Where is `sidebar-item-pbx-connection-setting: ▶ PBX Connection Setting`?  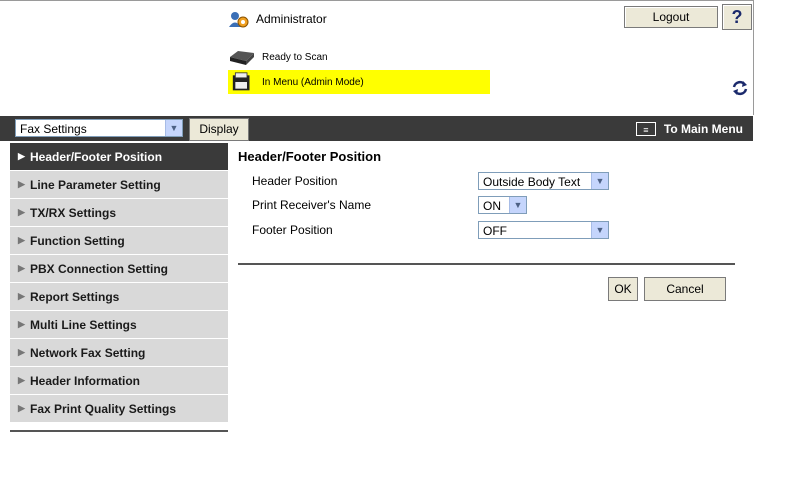
sidebar-item-pbx-connection-setting: ▶ PBX Connection Setting is located at coordinates (119, 268).